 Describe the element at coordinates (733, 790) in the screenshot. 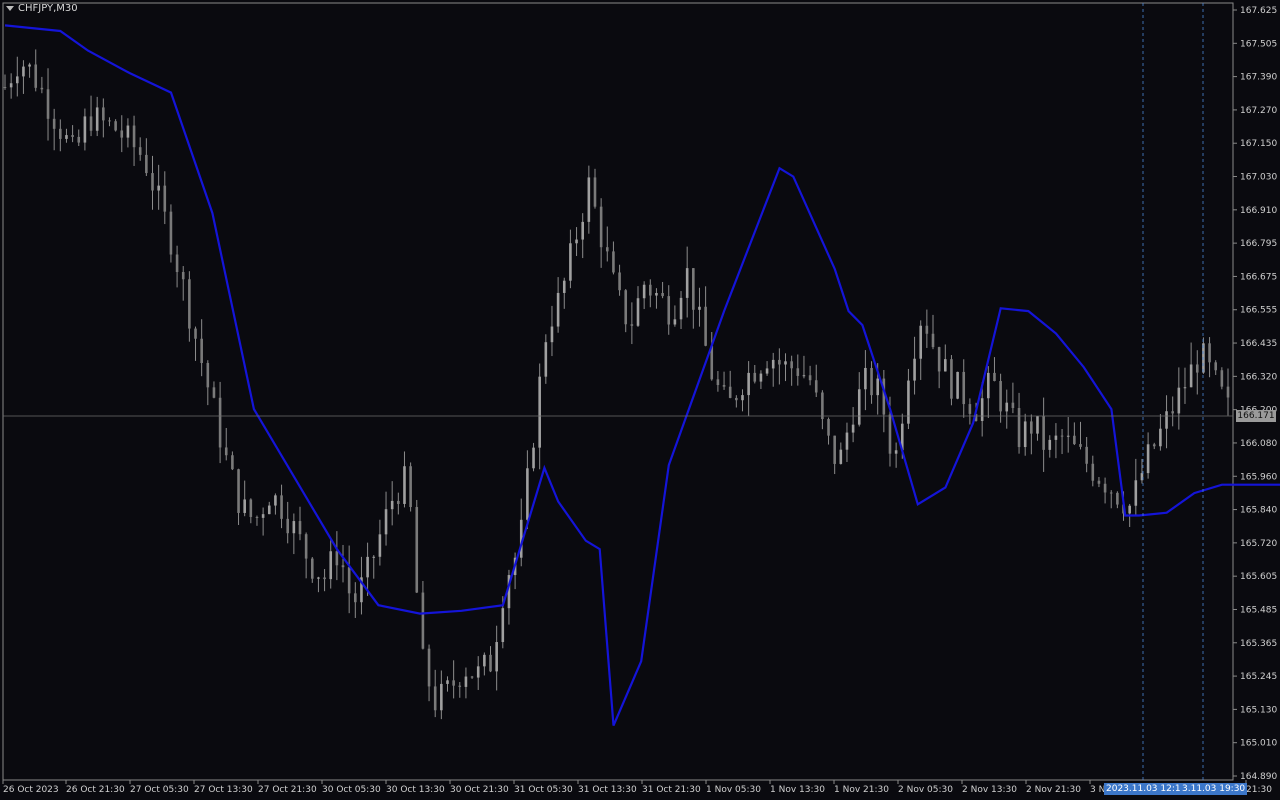

I see `x-tick-label: 1 Nov 05:30` at that location.